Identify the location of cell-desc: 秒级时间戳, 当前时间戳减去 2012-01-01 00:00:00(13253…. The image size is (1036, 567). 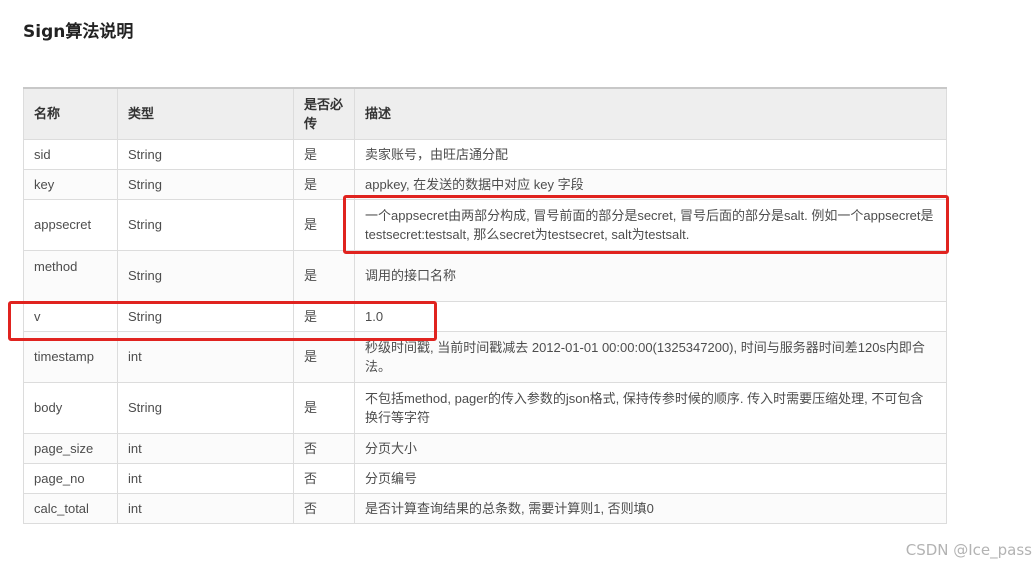
(650, 356).